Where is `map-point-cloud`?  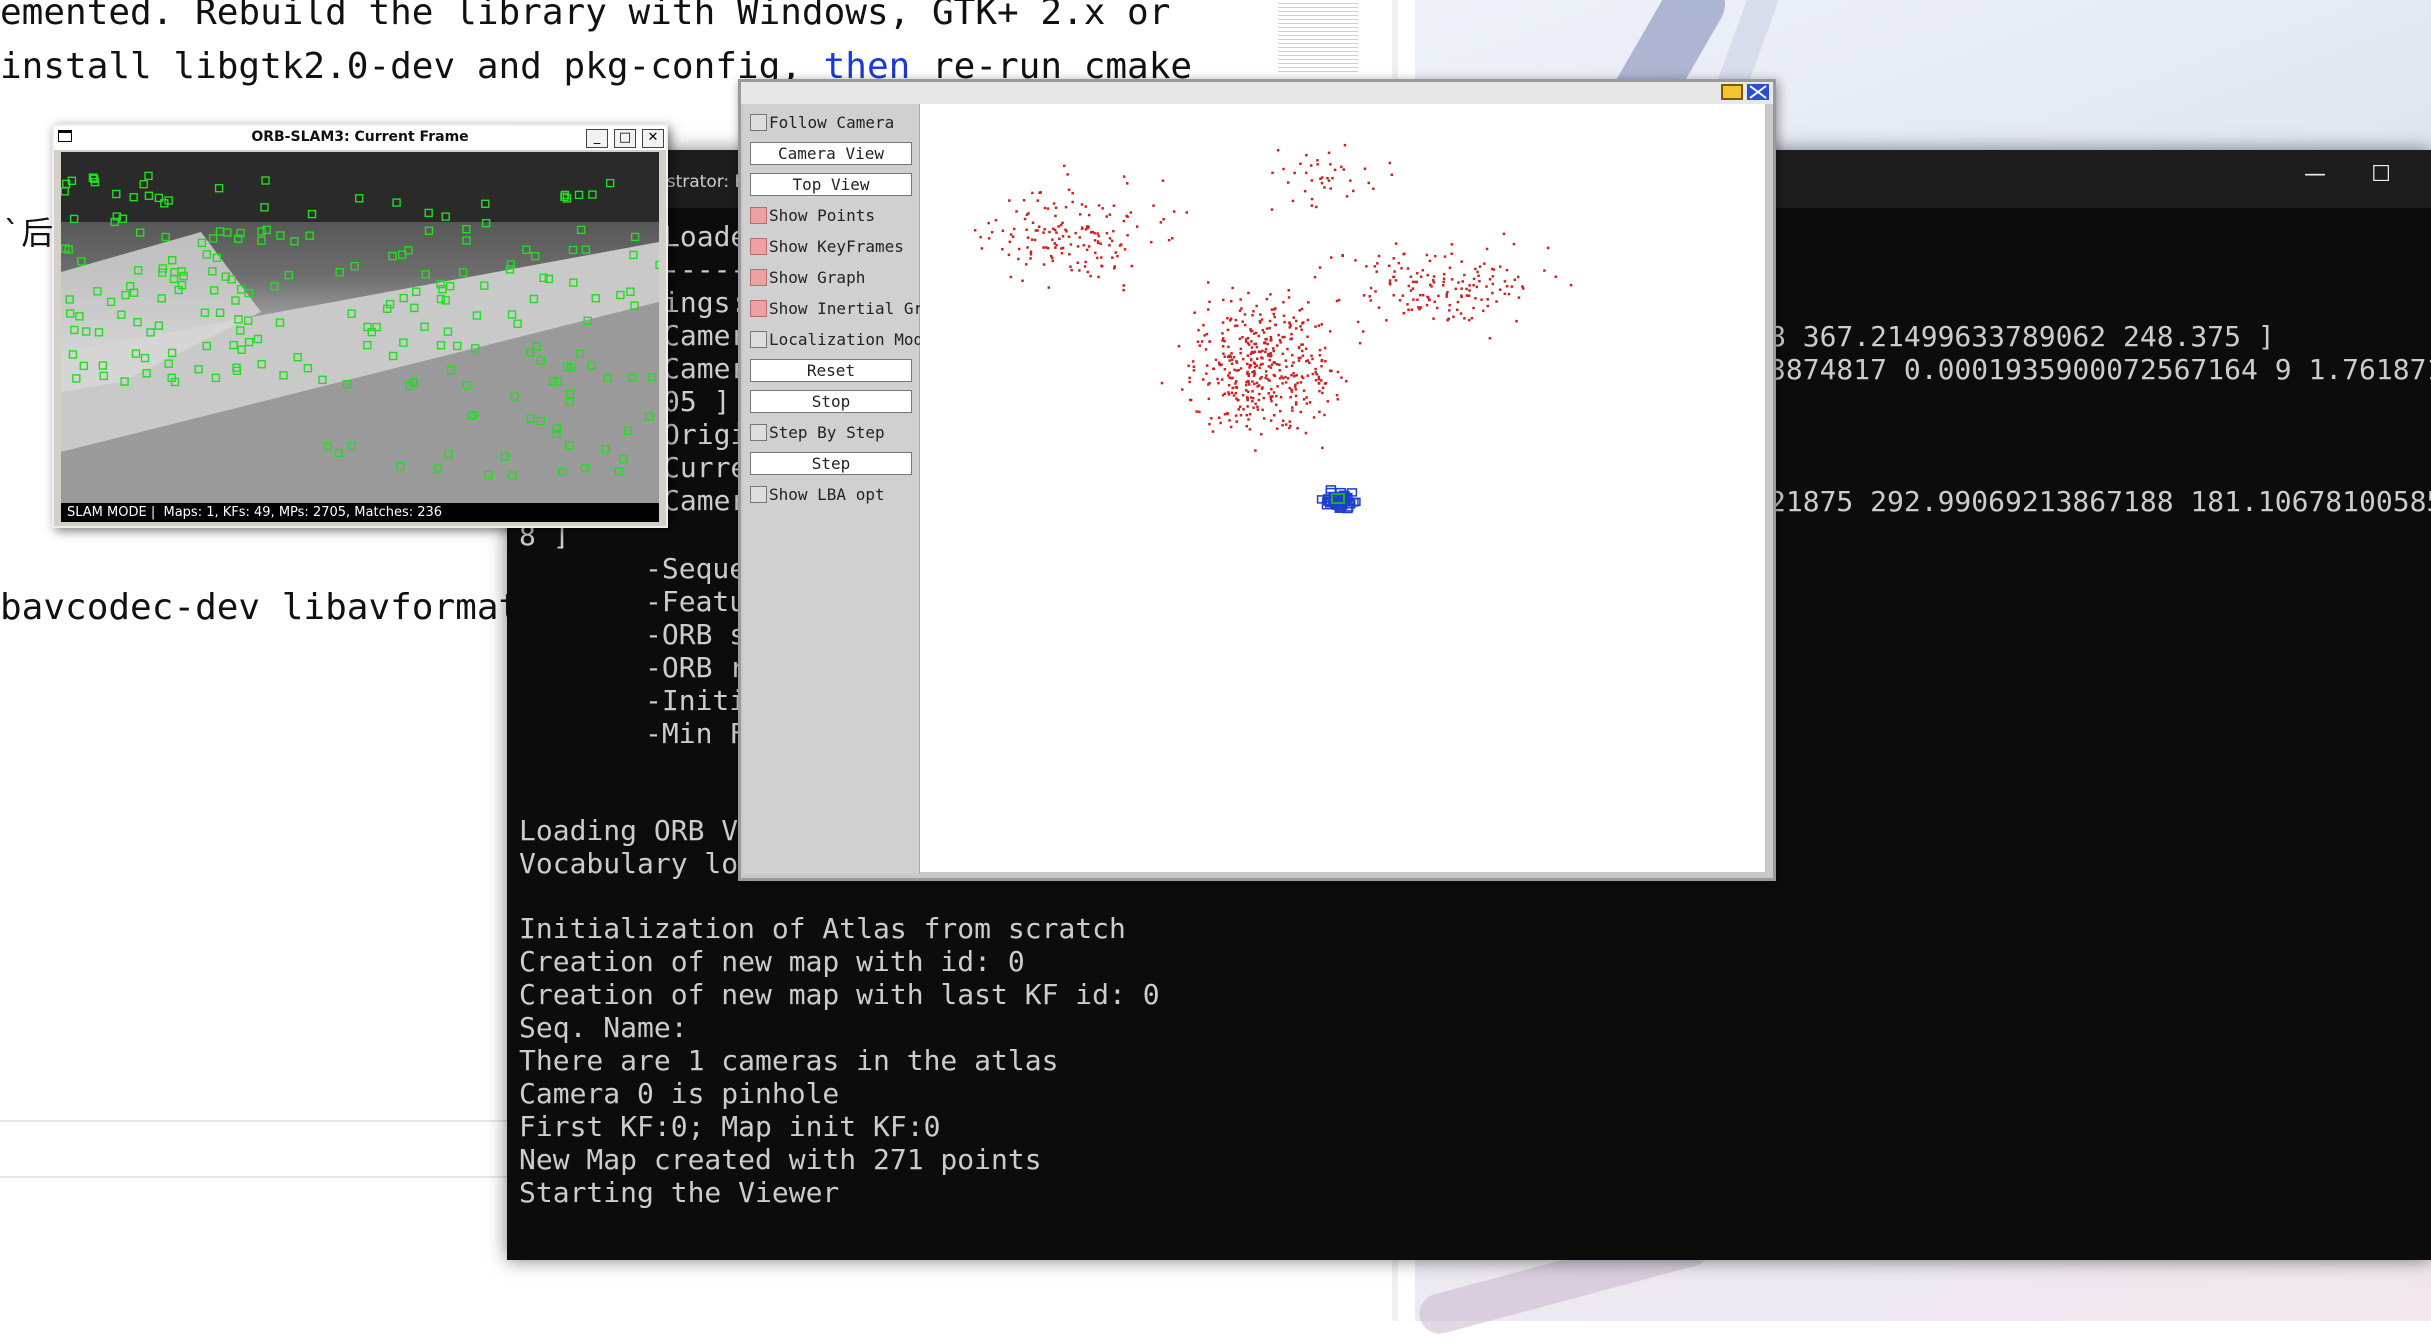
map-point-cloud is located at coordinates (1273, 328).